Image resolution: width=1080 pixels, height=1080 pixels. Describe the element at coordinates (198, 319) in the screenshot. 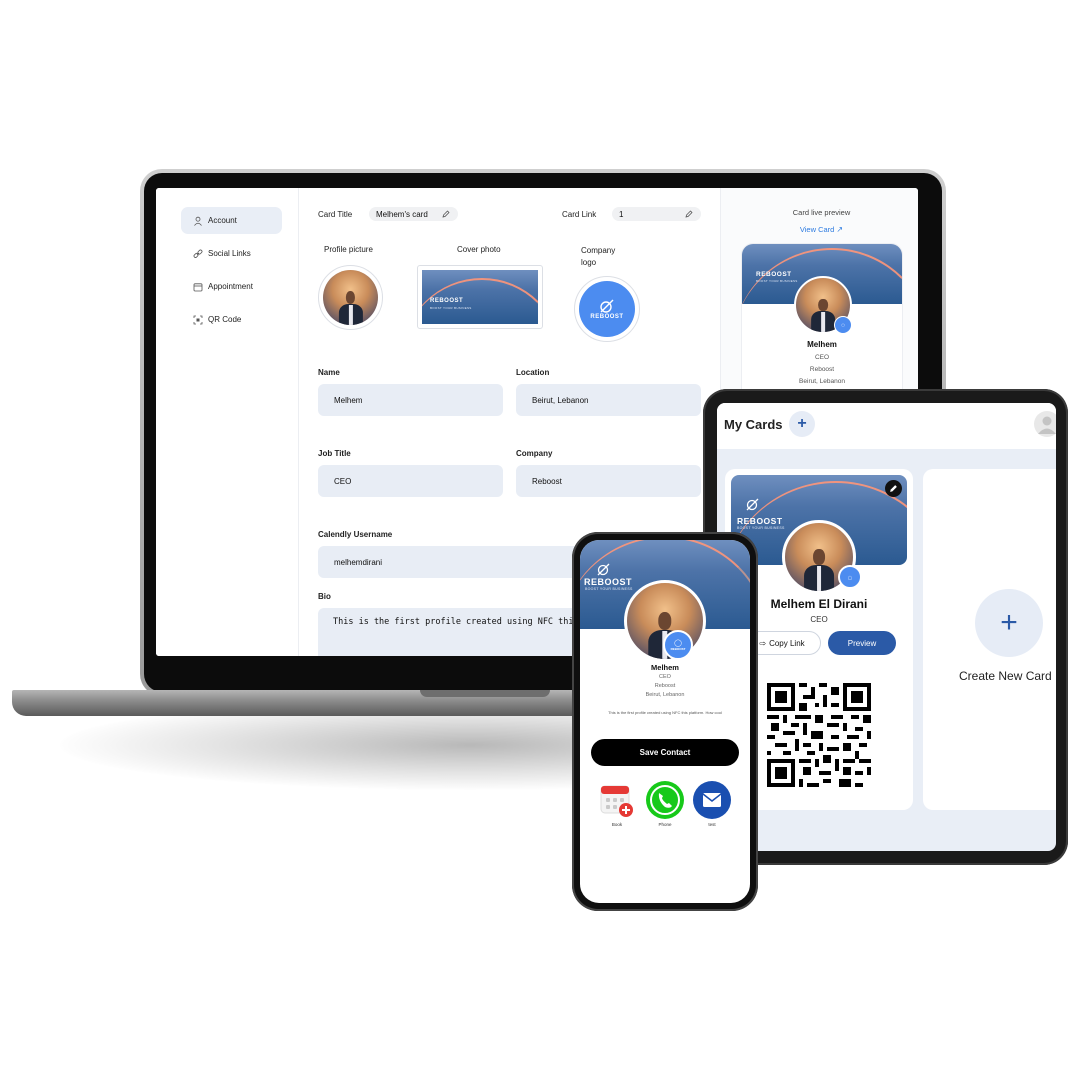

I see `qr-icon` at that location.